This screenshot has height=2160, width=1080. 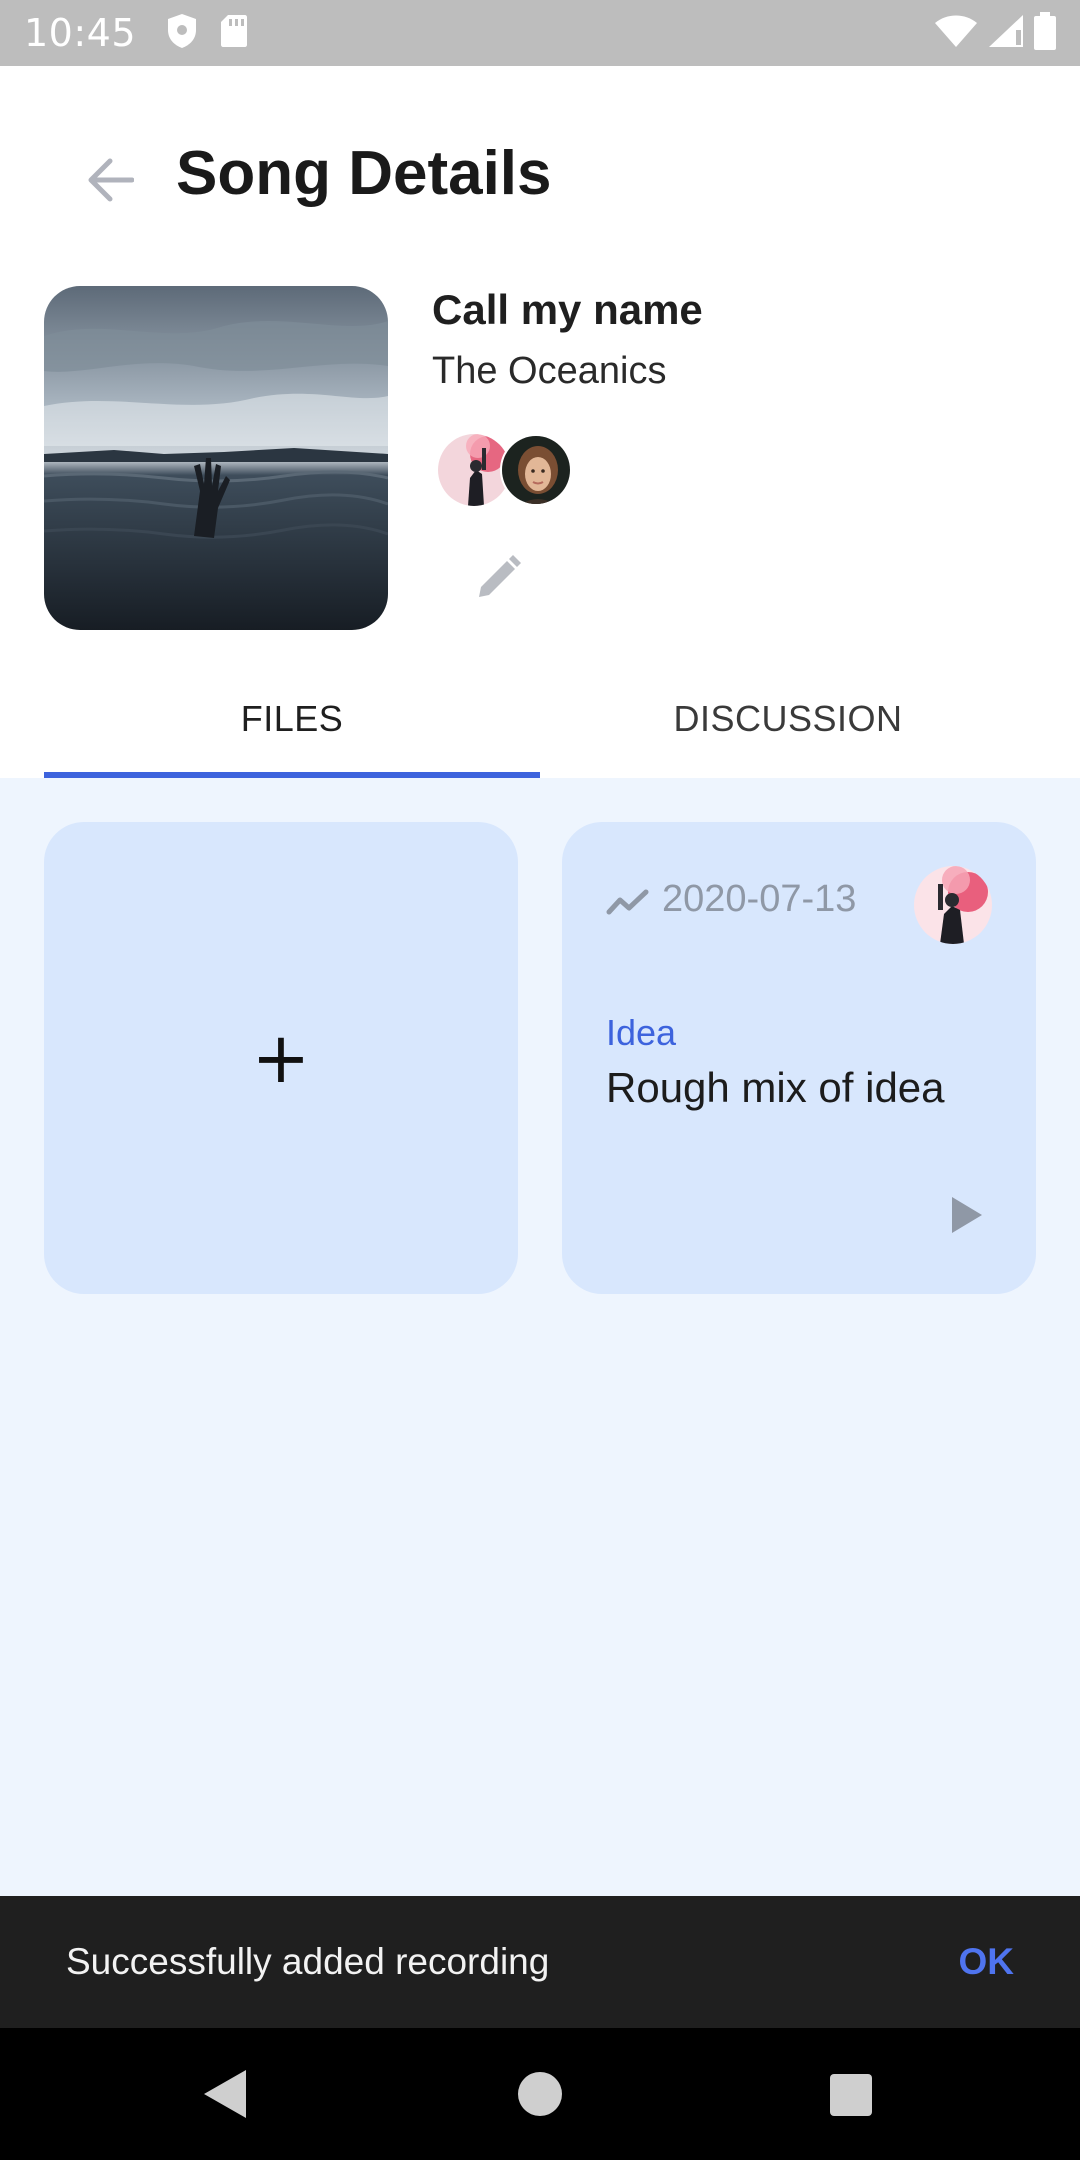 I want to click on back-button, so click(x=110, y=182).